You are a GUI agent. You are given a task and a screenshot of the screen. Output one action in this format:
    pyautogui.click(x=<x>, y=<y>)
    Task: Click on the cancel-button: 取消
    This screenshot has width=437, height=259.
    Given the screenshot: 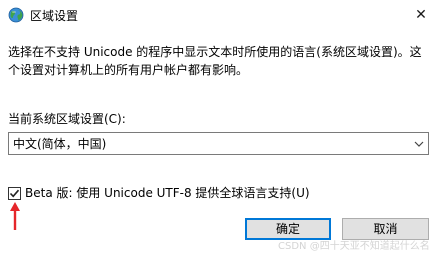 What is the action you would take?
    pyautogui.click(x=385, y=229)
    